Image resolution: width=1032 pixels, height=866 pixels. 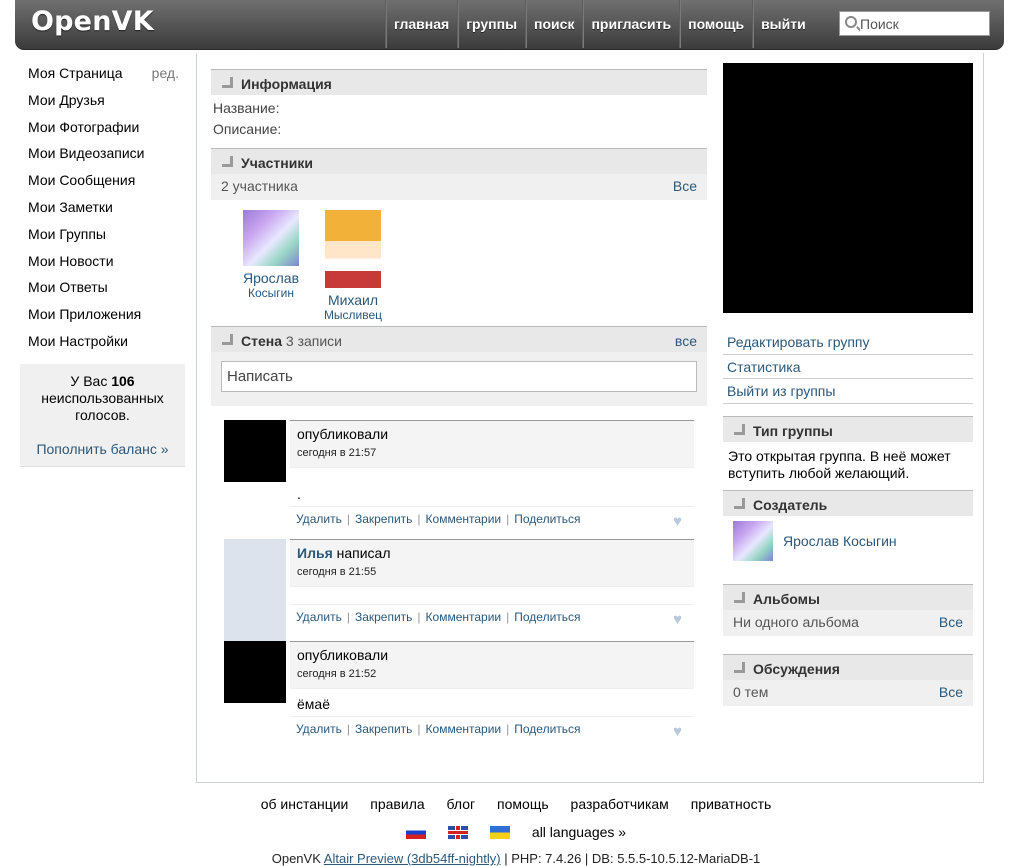 What do you see at coordinates (271, 293) in the screenshot?
I see `member-last-name: Косыгин` at bounding box center [271, 293].